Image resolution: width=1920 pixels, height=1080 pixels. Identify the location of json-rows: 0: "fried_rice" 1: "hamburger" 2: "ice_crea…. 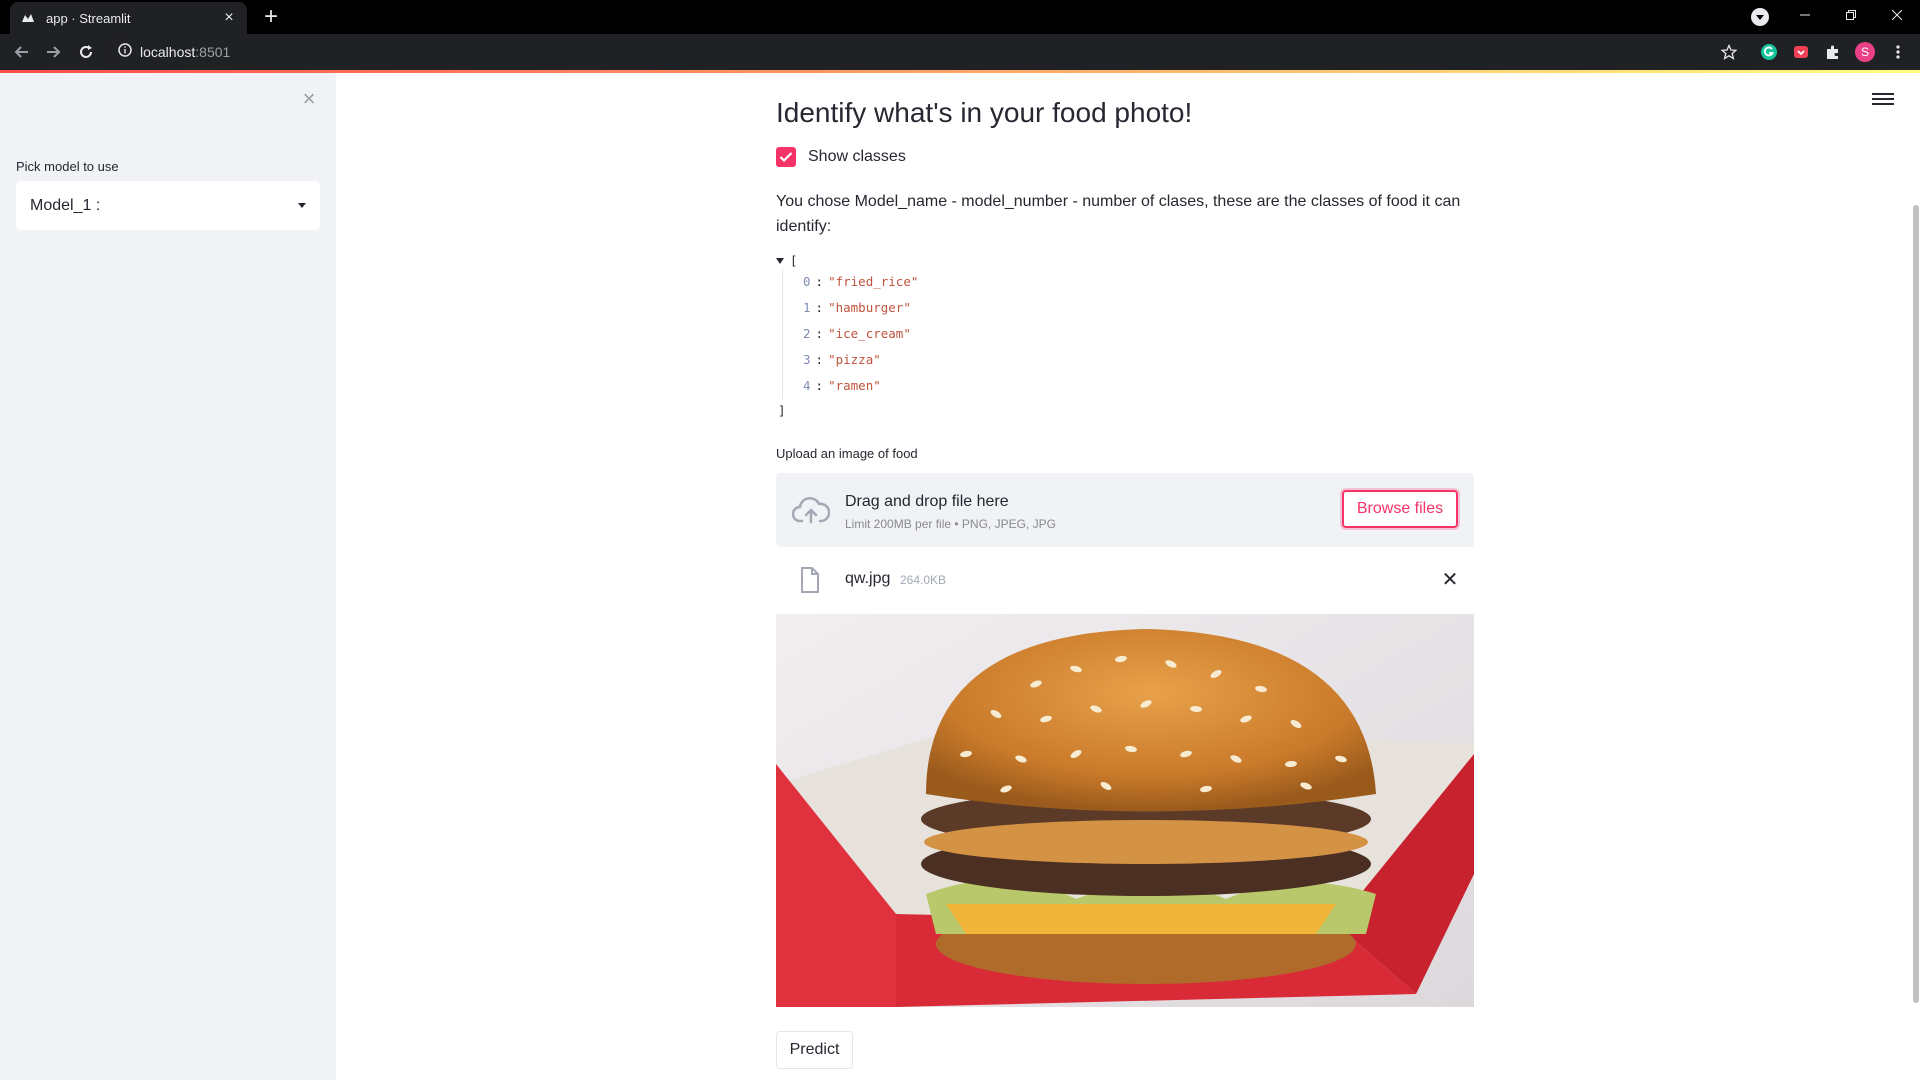
(850, 334).